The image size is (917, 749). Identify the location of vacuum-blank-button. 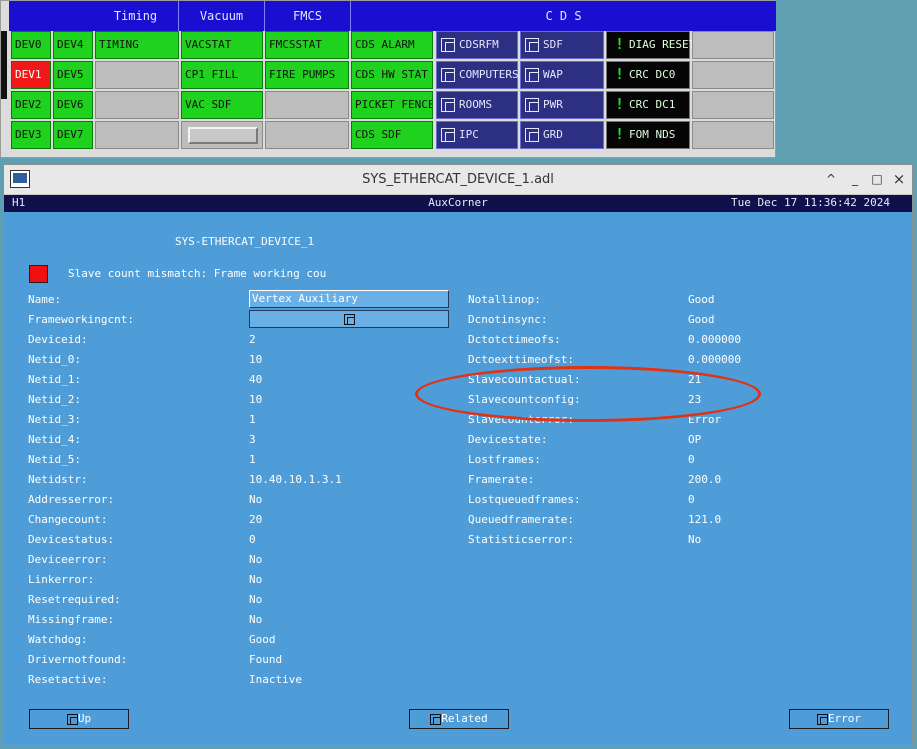
(223, 135).